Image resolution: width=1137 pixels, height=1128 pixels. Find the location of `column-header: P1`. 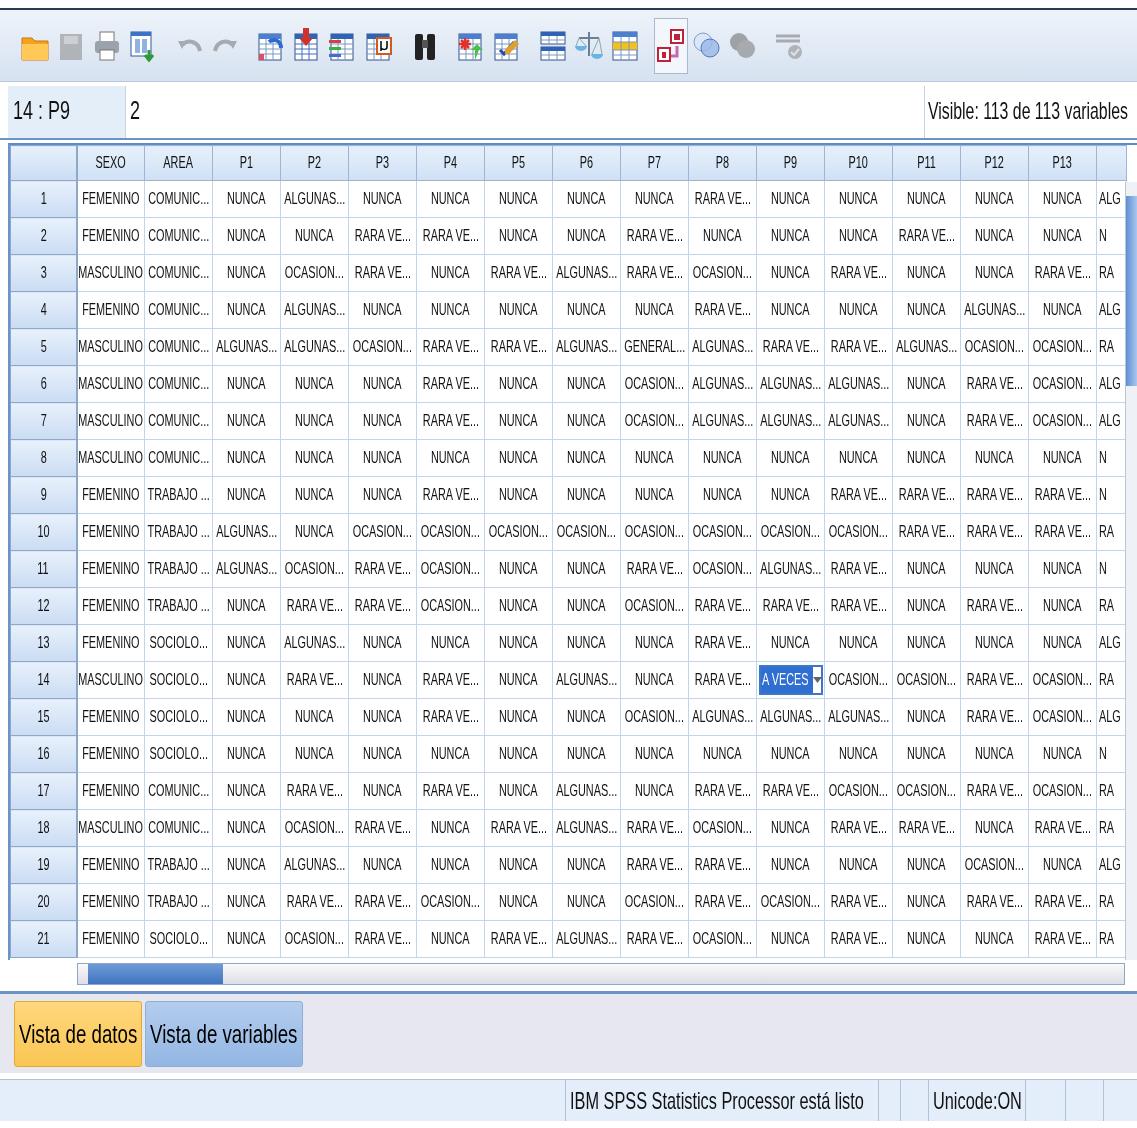

column-header: P1 is located at coordinates (246, 163).